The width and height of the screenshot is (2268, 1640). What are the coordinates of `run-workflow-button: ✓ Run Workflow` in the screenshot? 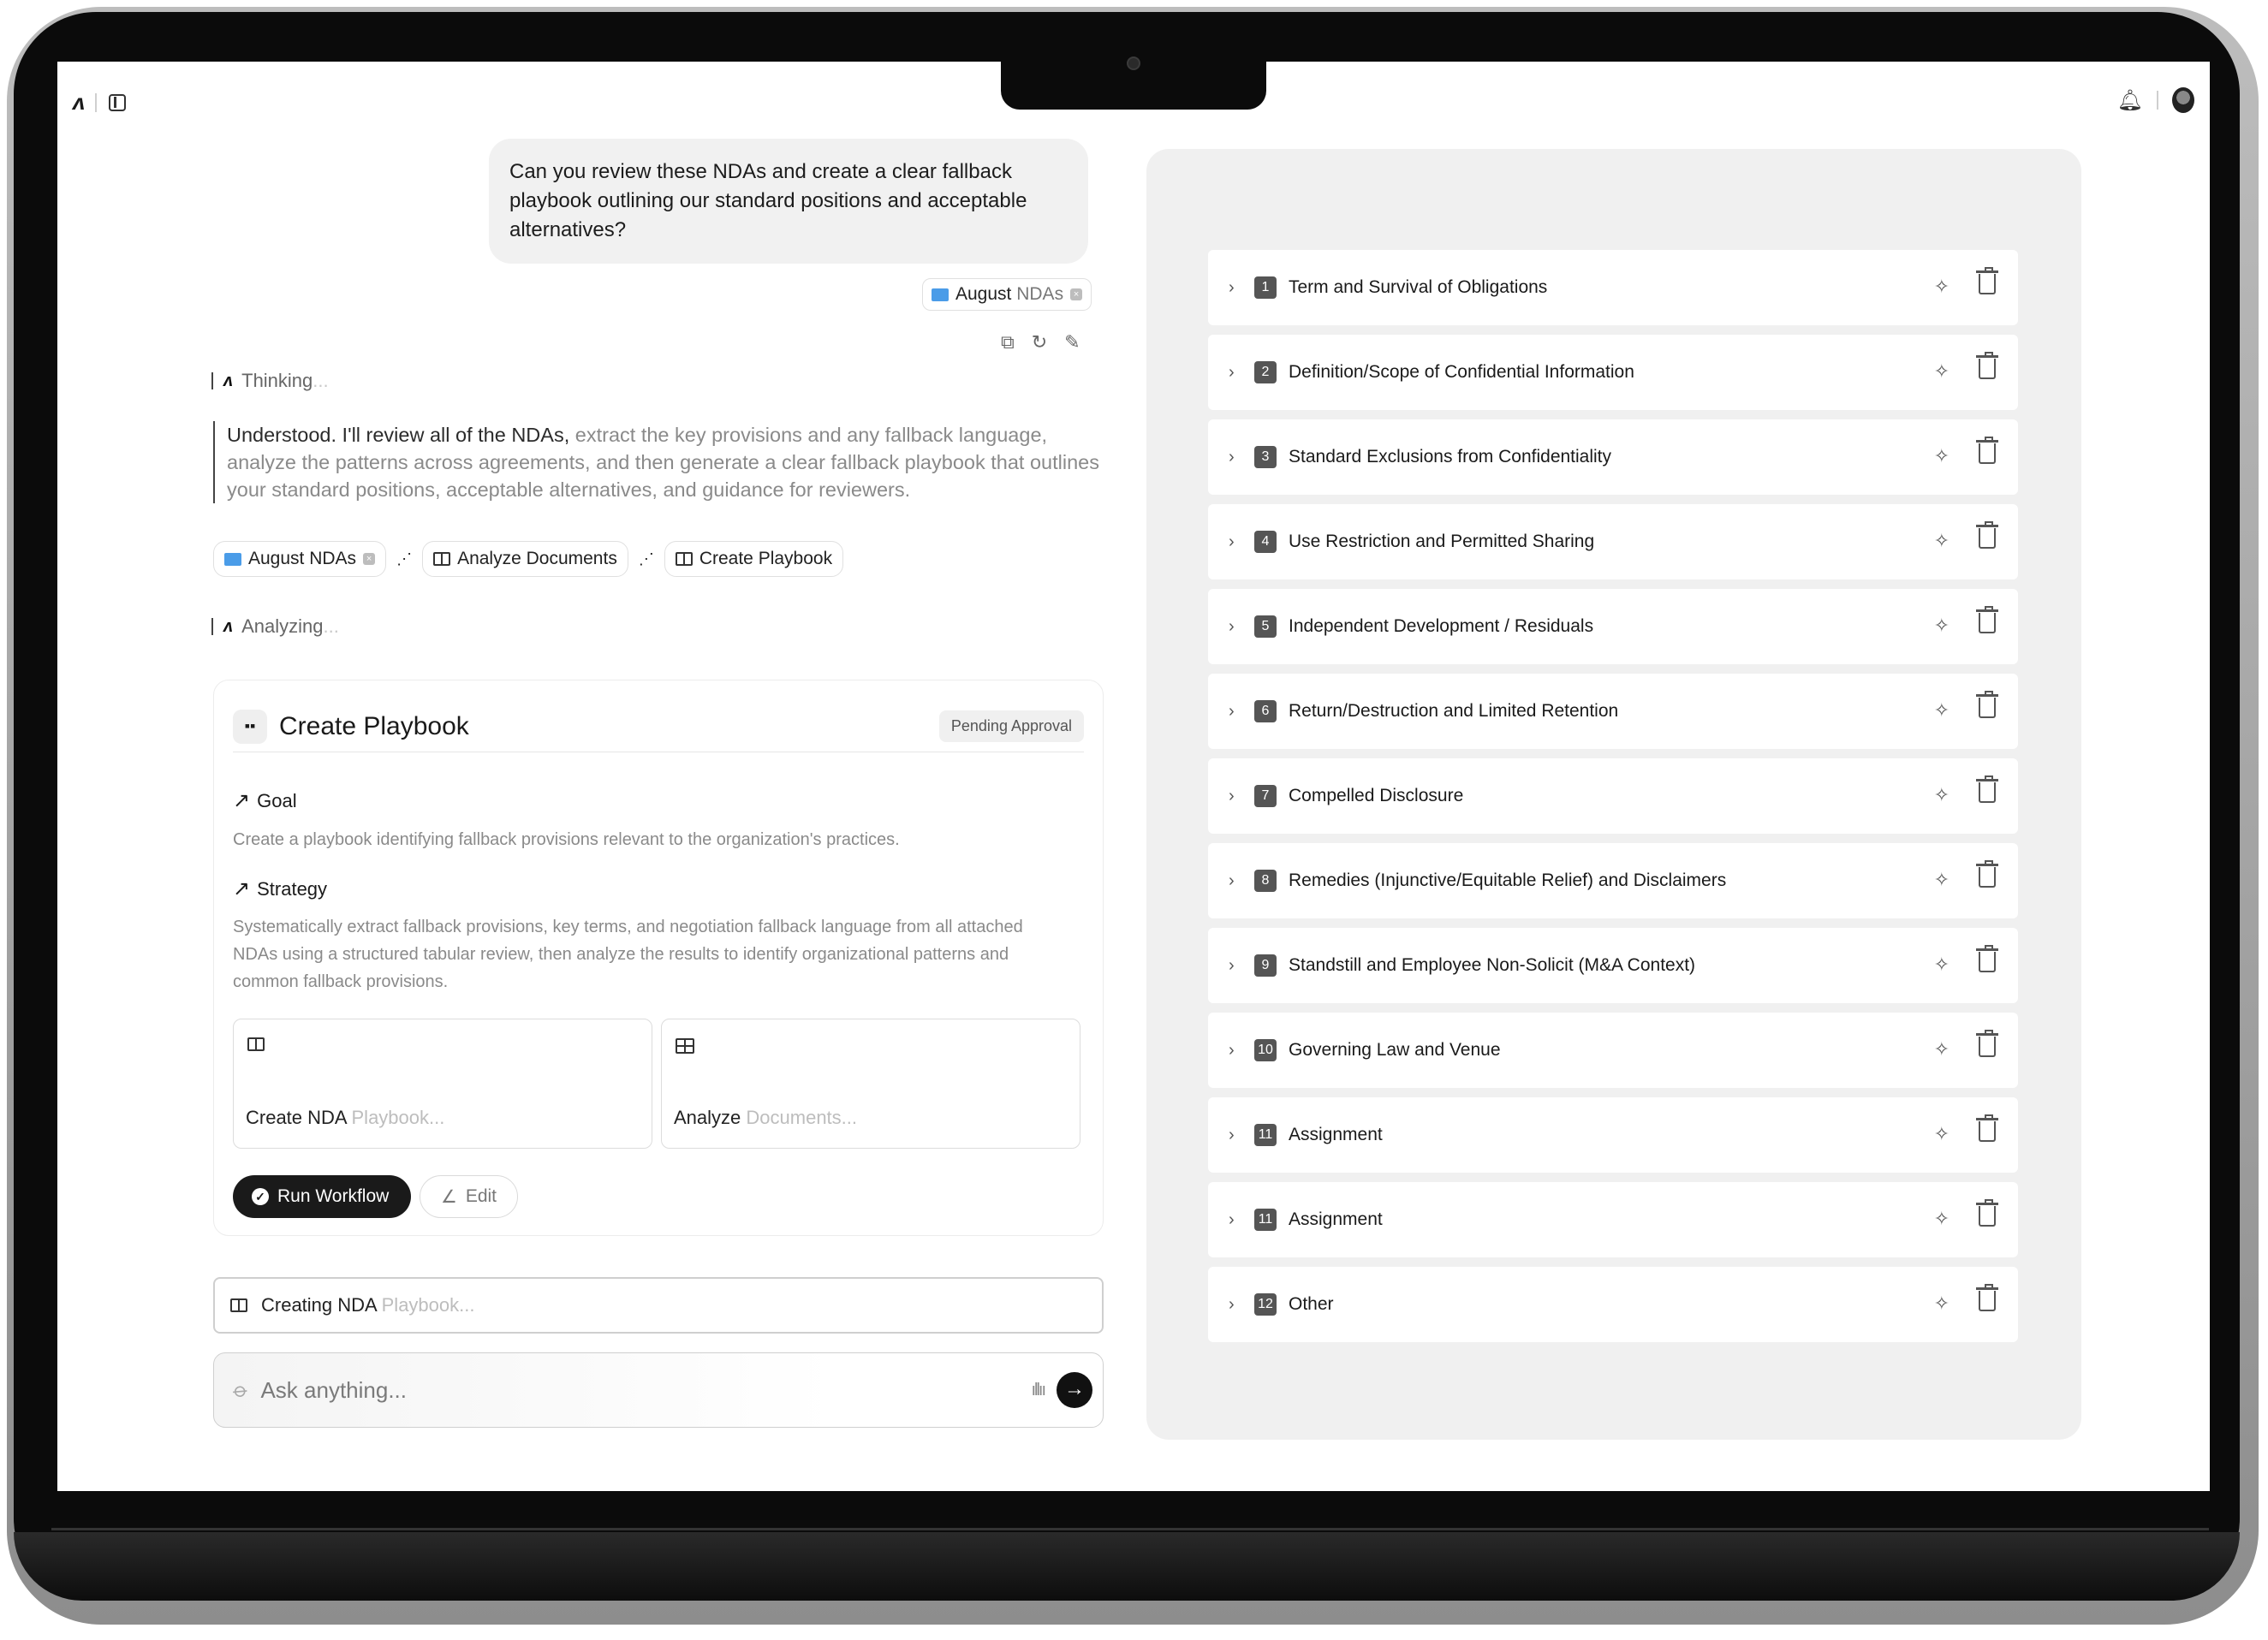 It's located at (322, 1196).